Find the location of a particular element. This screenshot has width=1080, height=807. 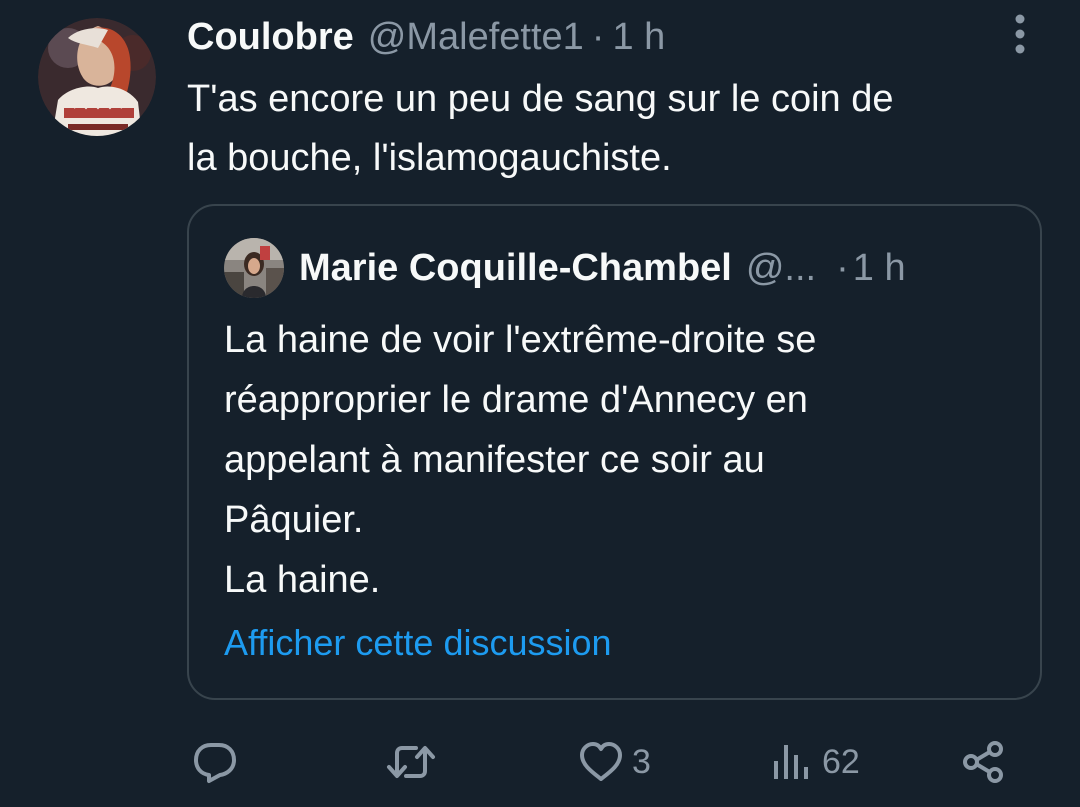

quoted-author-avatar is located at coordinates (254, 268).